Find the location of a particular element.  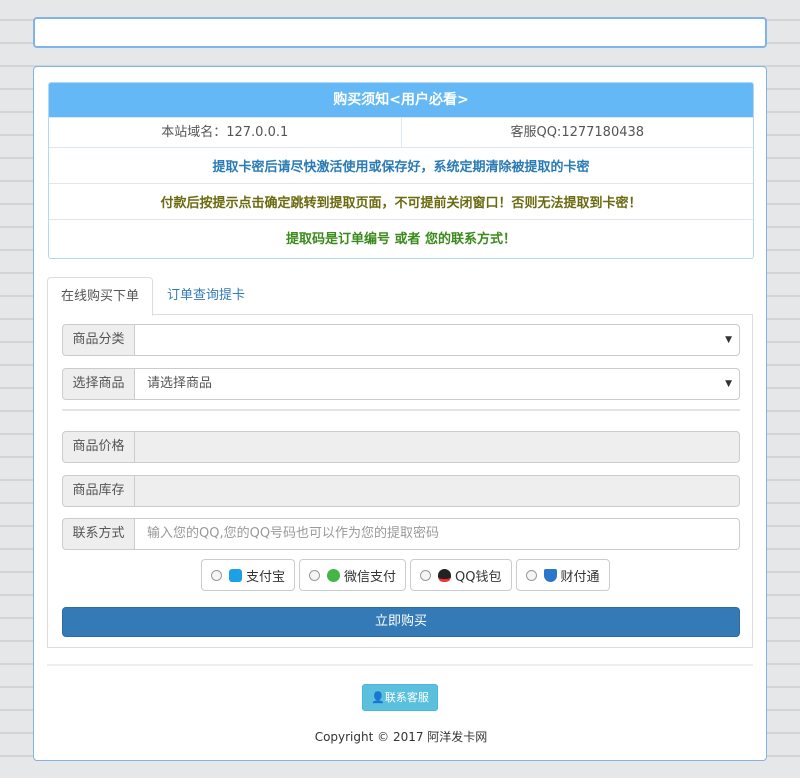

notice-line-3: 提取码是订单编号 或者 您的联系方式！ is located at coordinates (401, 237).